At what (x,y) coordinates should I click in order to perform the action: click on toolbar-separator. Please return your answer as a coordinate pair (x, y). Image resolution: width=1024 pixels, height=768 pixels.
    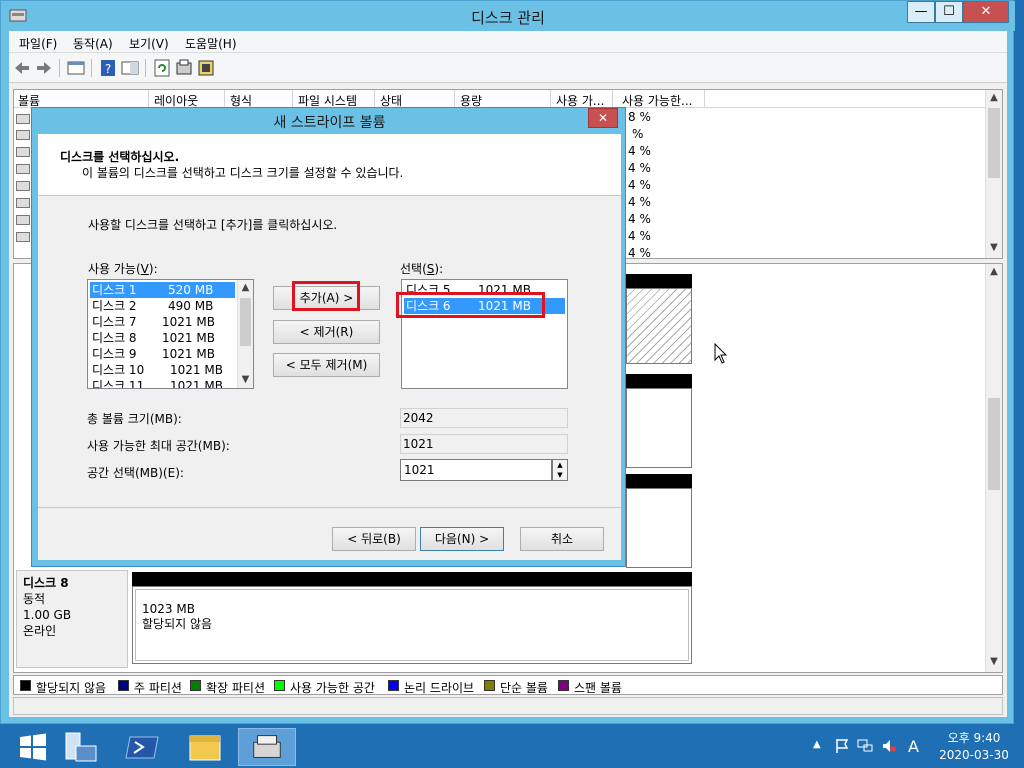
    Looking at the image, I should click on (145, 68).